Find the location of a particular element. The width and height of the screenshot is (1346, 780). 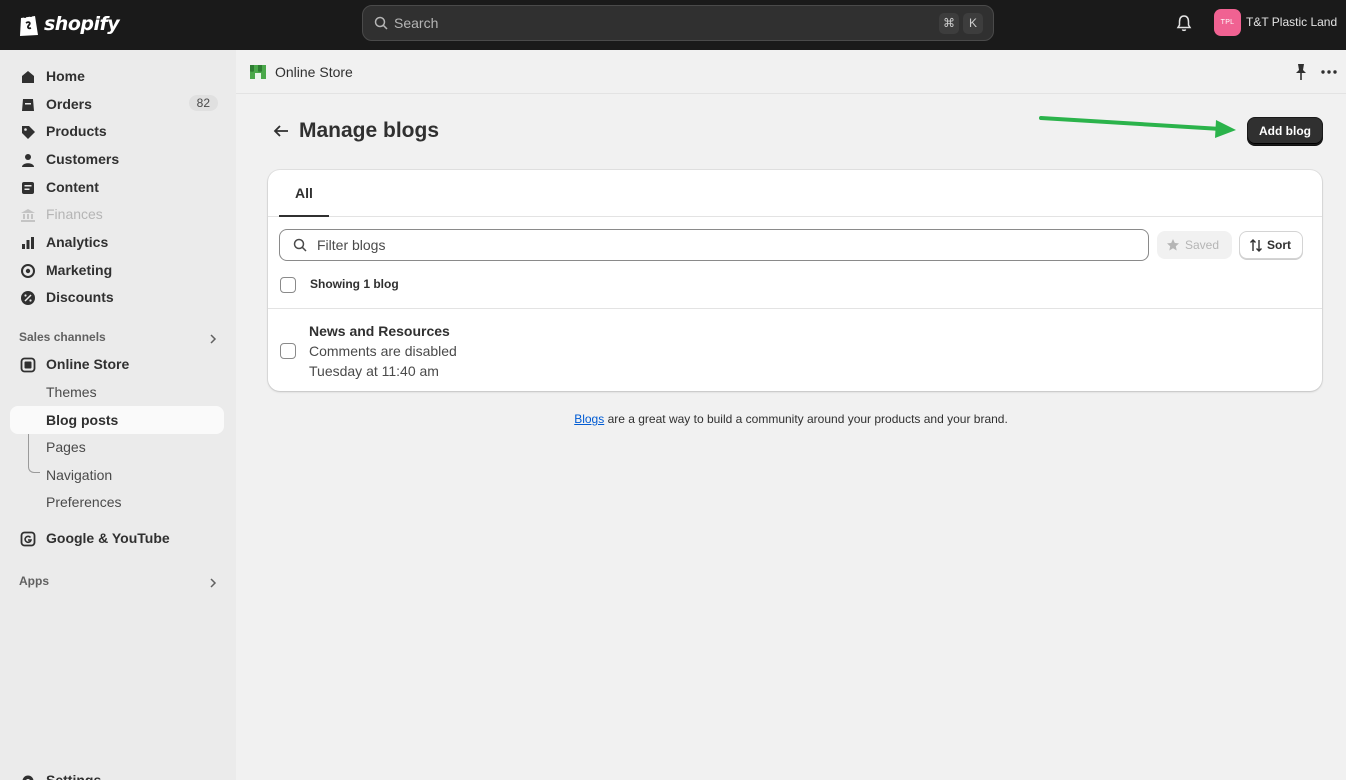

blog-title: News and Resources is located at coordinates (379, 331).